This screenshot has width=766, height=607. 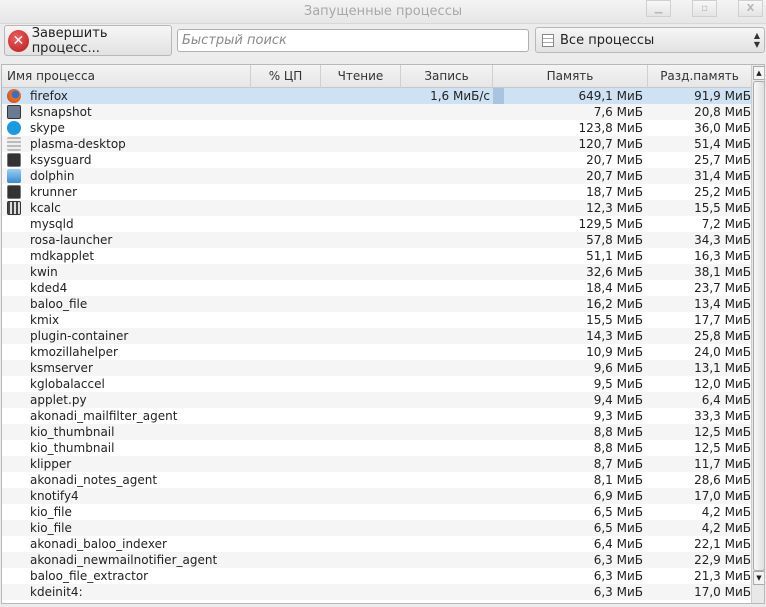 I want to click on process-name: kmix, so click(x=45, y=320).